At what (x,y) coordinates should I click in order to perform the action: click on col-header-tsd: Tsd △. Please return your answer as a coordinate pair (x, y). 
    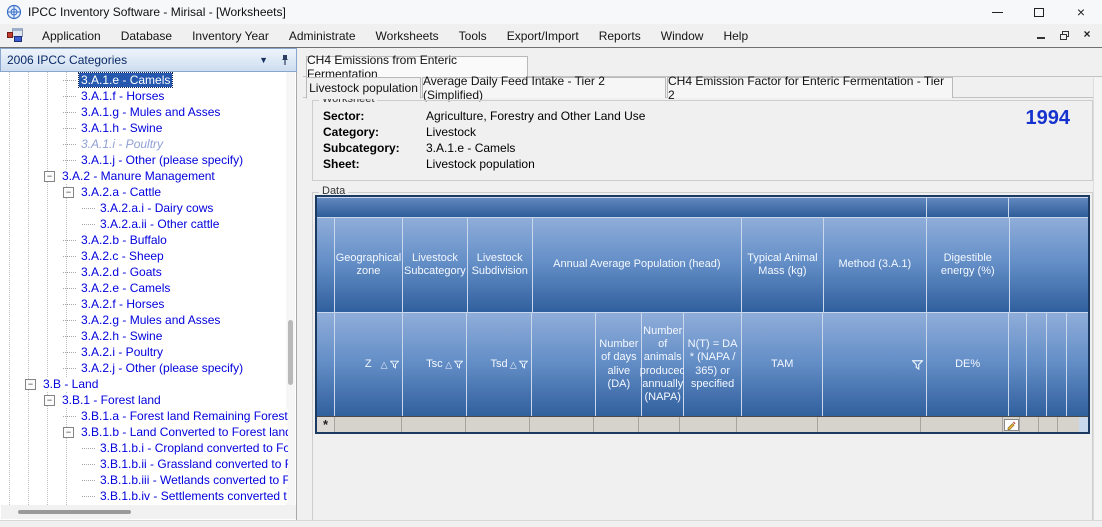
    Looking at the image, I should click on (499, 364).